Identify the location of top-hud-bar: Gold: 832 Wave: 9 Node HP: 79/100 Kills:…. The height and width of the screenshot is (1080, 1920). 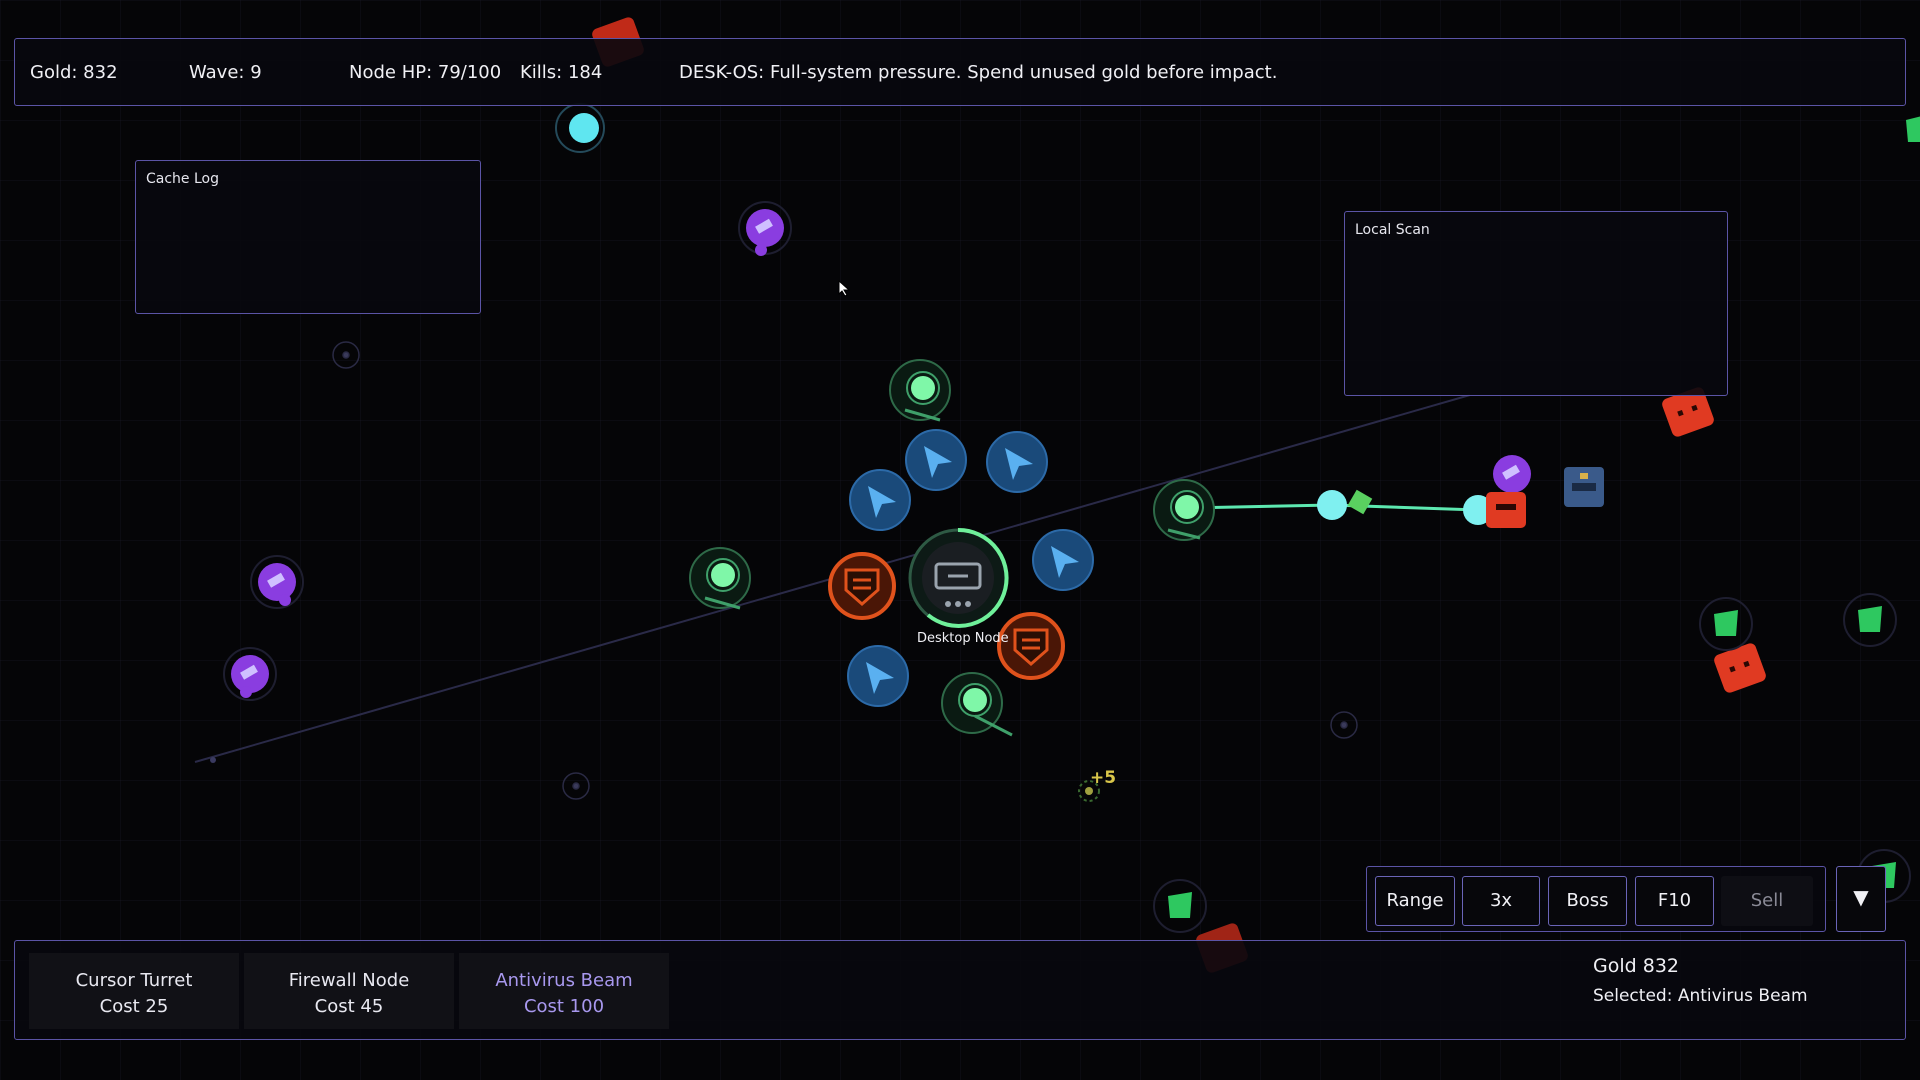
(960, 72).